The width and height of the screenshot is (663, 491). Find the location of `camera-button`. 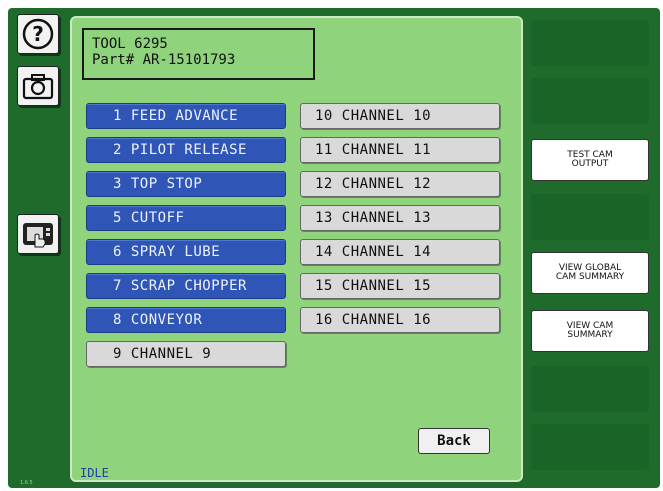

camera-button is located at coordinates (38, 86).